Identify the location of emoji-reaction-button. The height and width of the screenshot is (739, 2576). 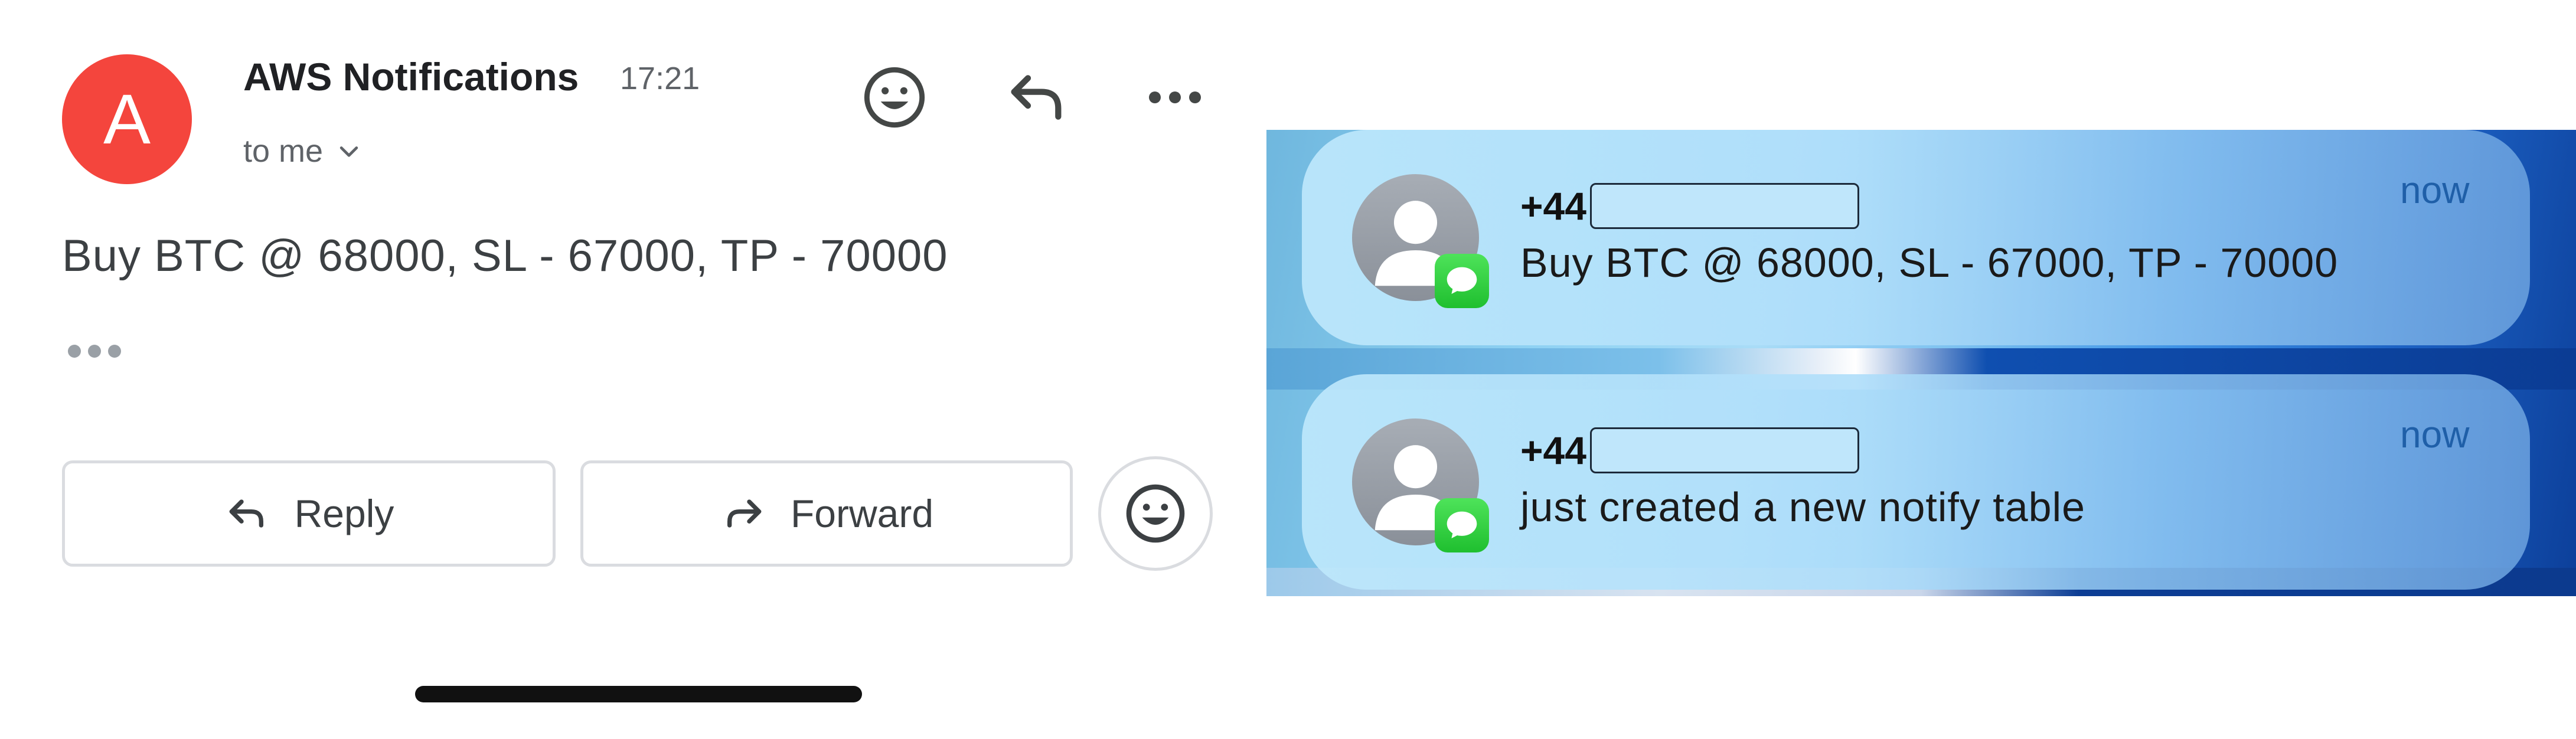
(894, 97).